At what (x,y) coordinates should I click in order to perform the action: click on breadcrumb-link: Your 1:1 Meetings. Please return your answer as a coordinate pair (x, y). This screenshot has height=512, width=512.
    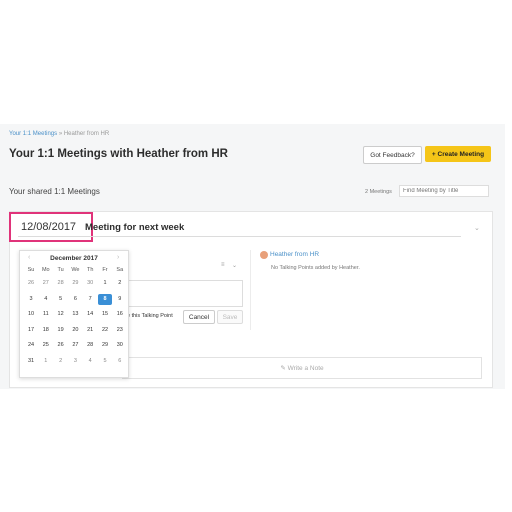
    Looking at the image, I should click on (33, 134).